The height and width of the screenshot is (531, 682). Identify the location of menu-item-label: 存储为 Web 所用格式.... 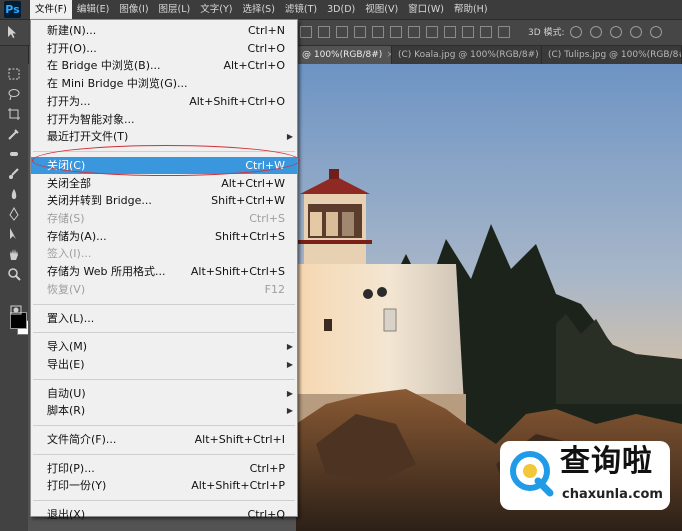
(106, 272).